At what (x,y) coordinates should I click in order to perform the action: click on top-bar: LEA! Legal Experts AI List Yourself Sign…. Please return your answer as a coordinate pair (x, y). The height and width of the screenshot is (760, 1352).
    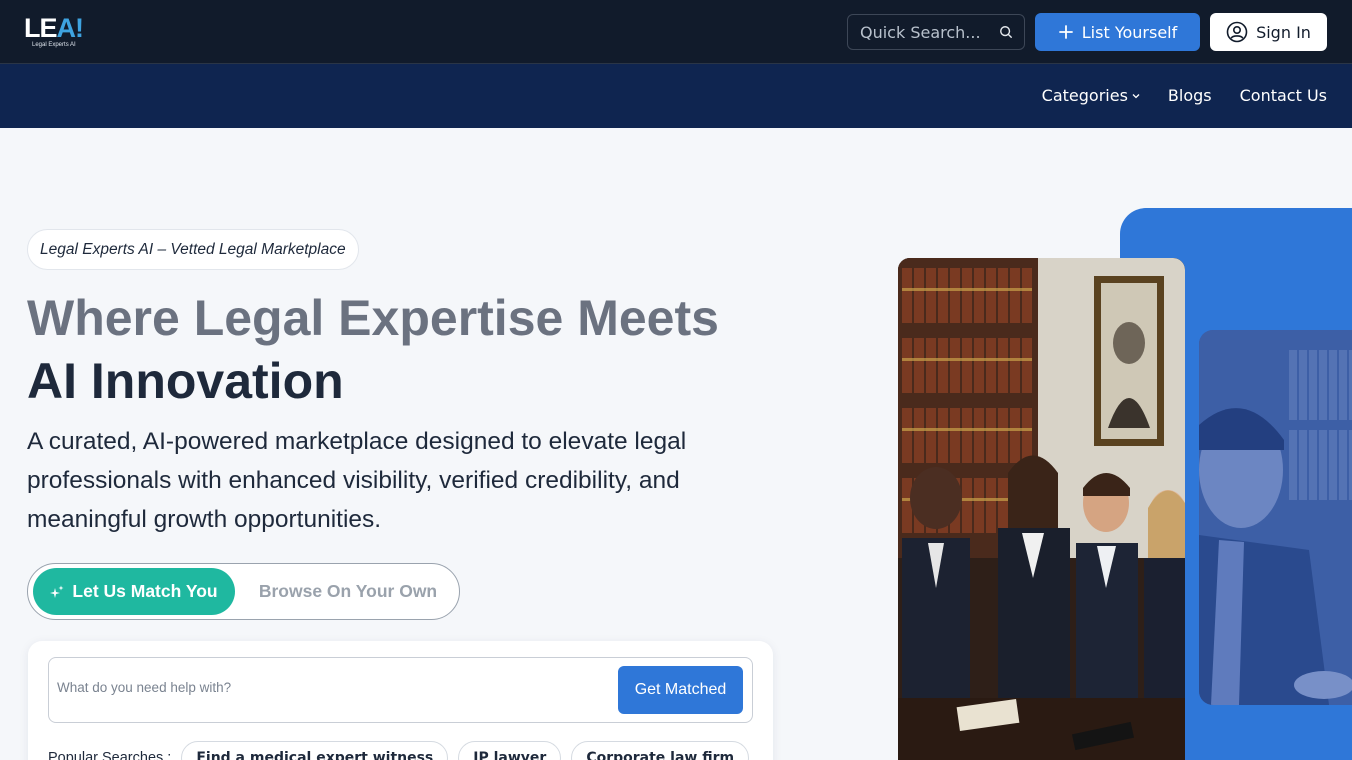
    Looking at the image, I should click on (676, 32).